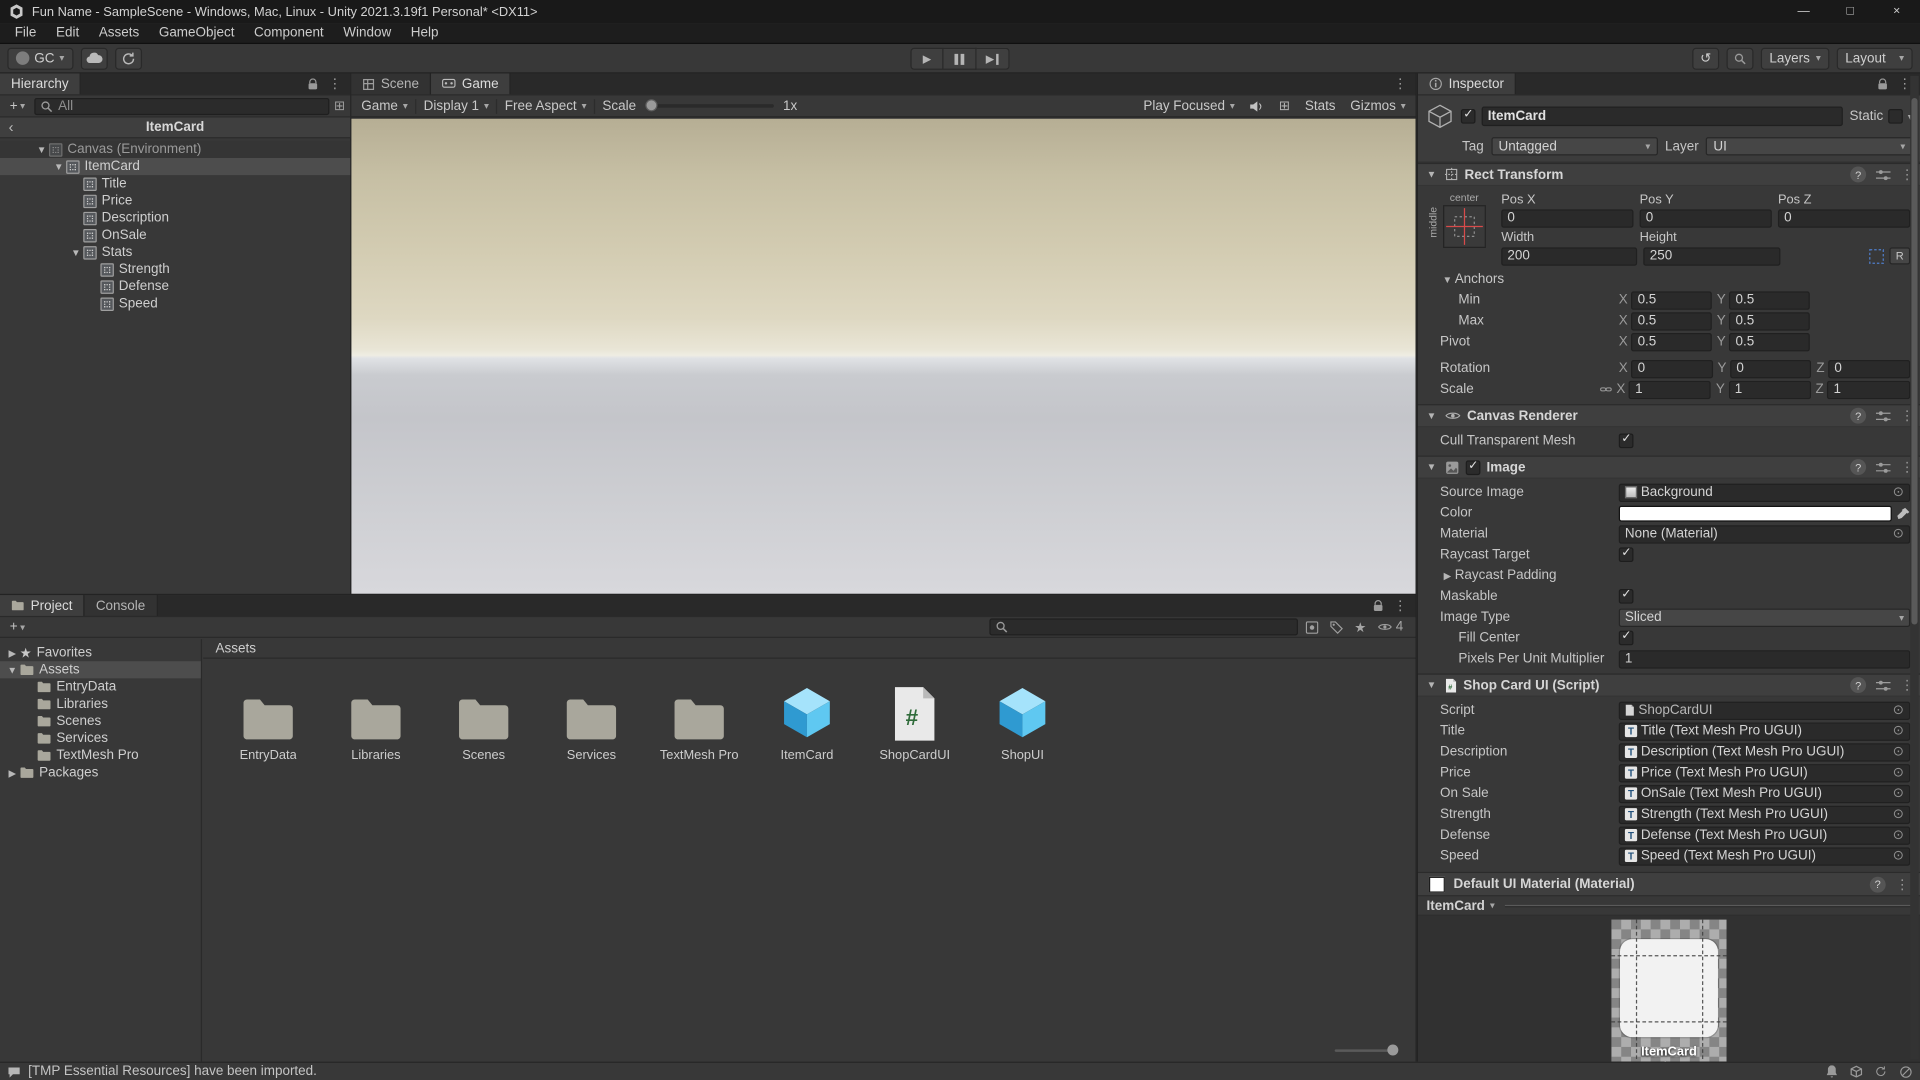 The image size is (1920, 1080). What do you see at coordinates (1708, 905) in the screenshot?
I see `preview-resize-handle` at bounding box center [1708, 905].